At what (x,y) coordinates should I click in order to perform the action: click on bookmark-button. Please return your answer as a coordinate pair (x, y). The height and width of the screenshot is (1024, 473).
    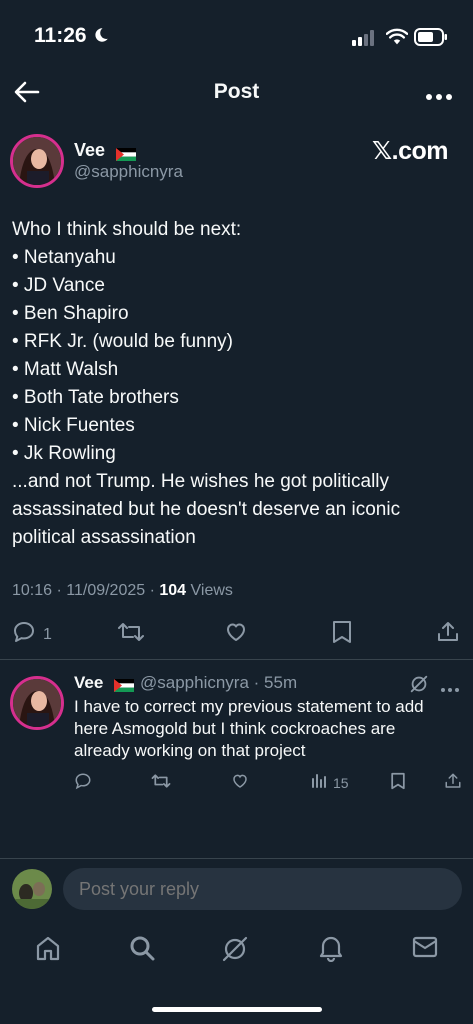
    Looking at the image, I should click on (342, 634).